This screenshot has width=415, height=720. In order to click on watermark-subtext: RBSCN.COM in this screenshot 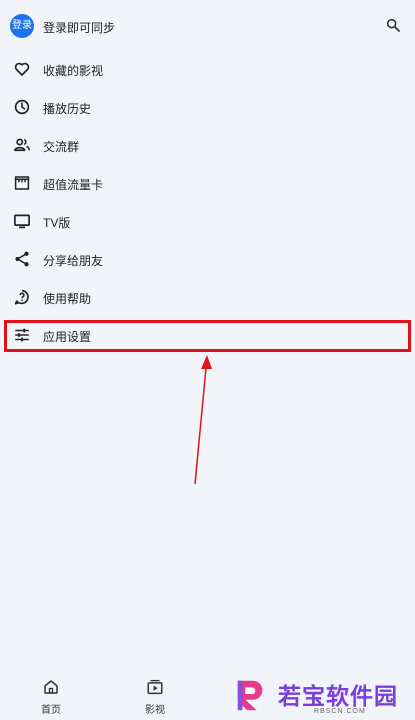, I will do `click(340, 711)`.